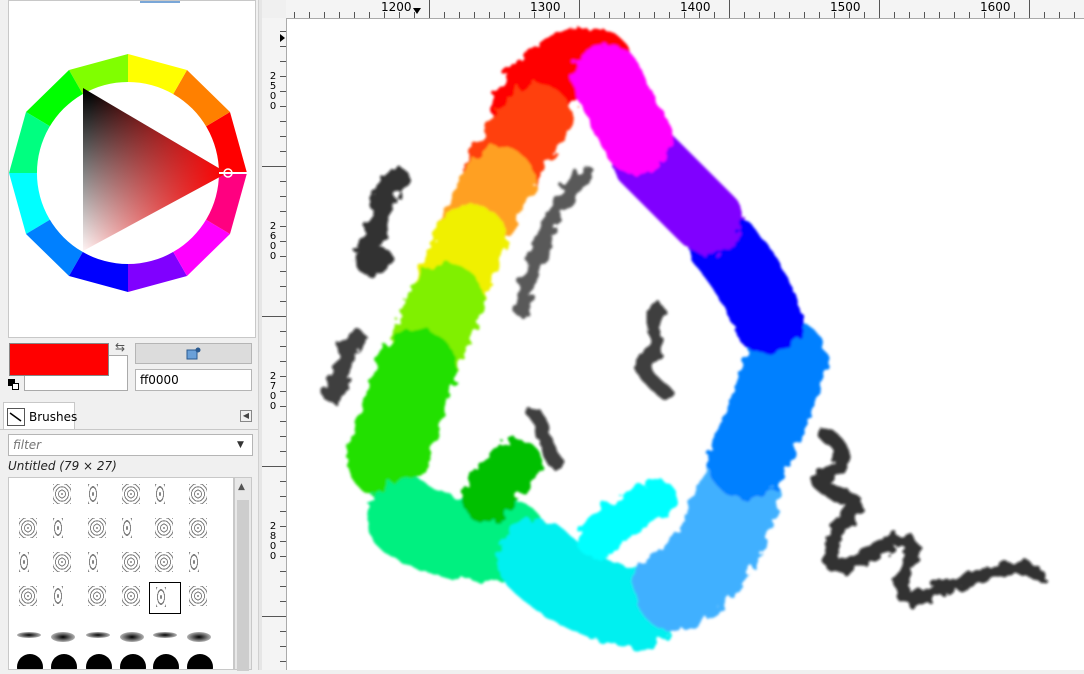 The width and height of the screenshot is (1084, 674). I want to click on paintbrush-icon, so click(16, 416).